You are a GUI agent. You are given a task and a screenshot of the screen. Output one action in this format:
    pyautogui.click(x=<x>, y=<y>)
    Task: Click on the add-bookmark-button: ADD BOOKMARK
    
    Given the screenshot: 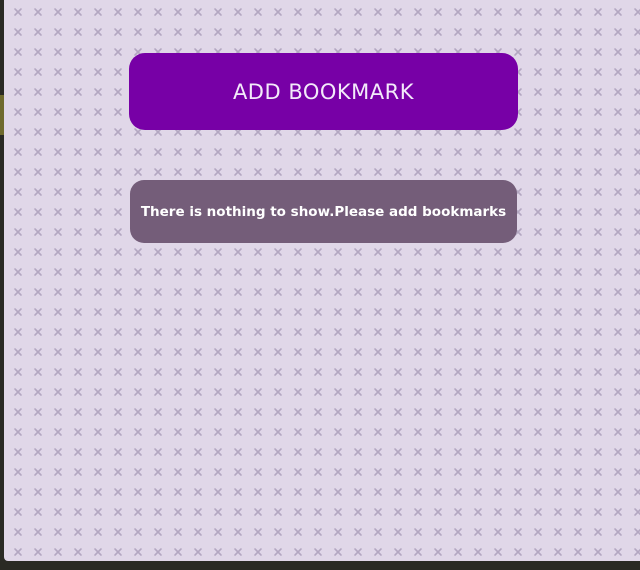 What is the action you would take?
    pyautogui.click(x=323, y=91)
    